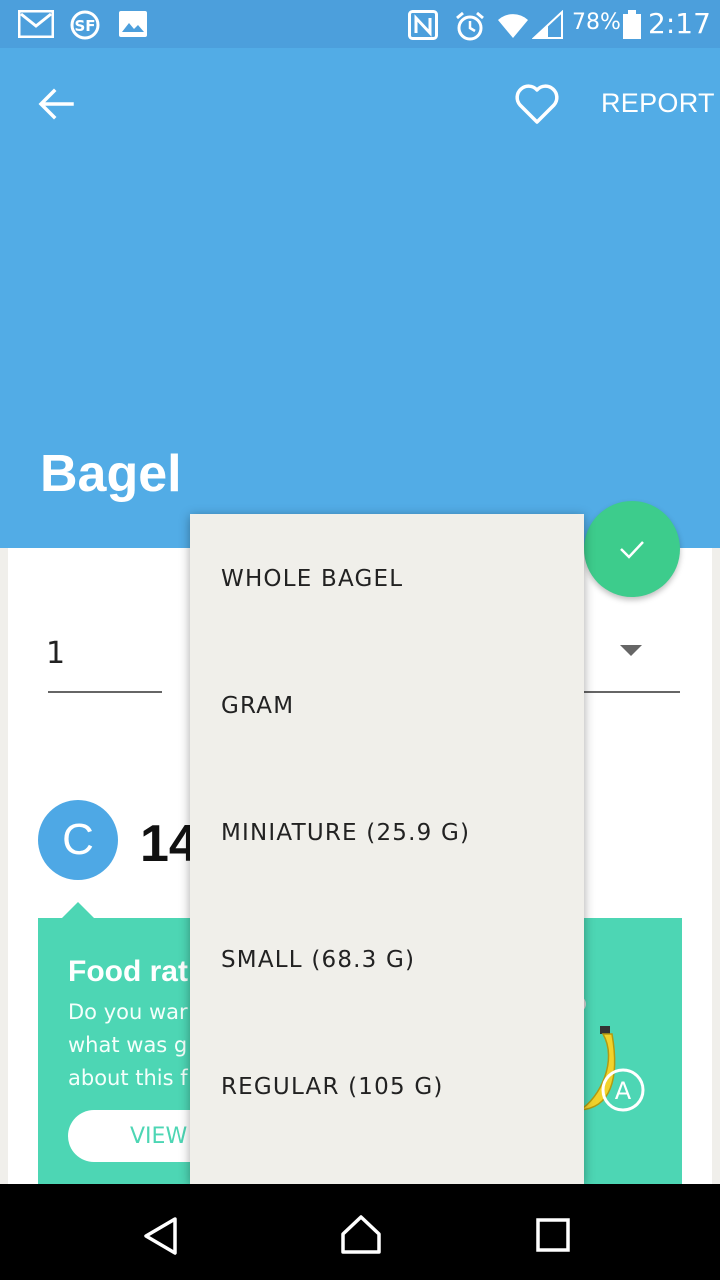 The image size is (720, 1280). I want to click on unit-option-small: SMALL (68.3 G), so click(387, 958).